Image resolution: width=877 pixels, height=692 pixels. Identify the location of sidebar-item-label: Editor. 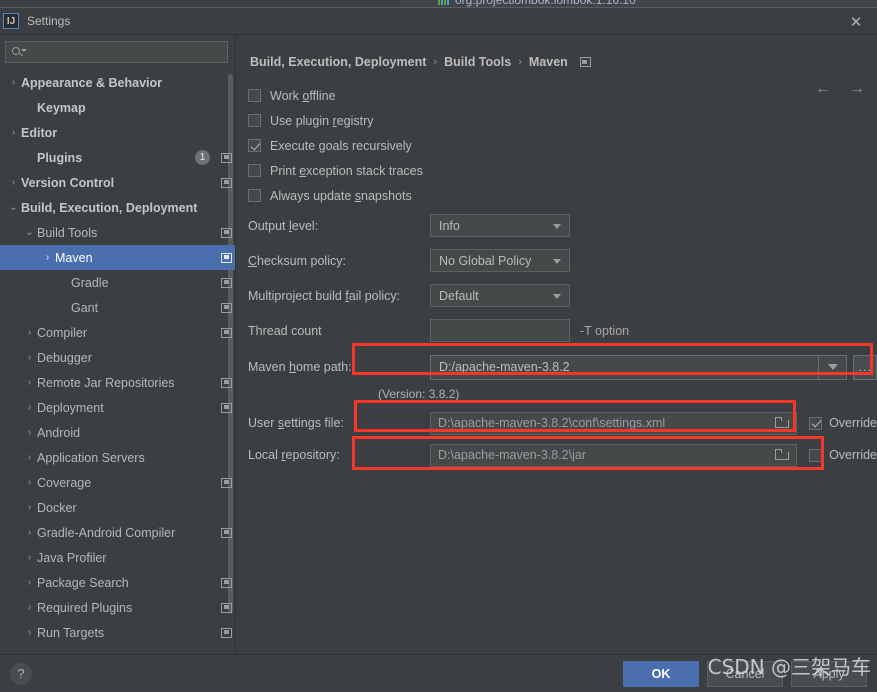
(39, 132).